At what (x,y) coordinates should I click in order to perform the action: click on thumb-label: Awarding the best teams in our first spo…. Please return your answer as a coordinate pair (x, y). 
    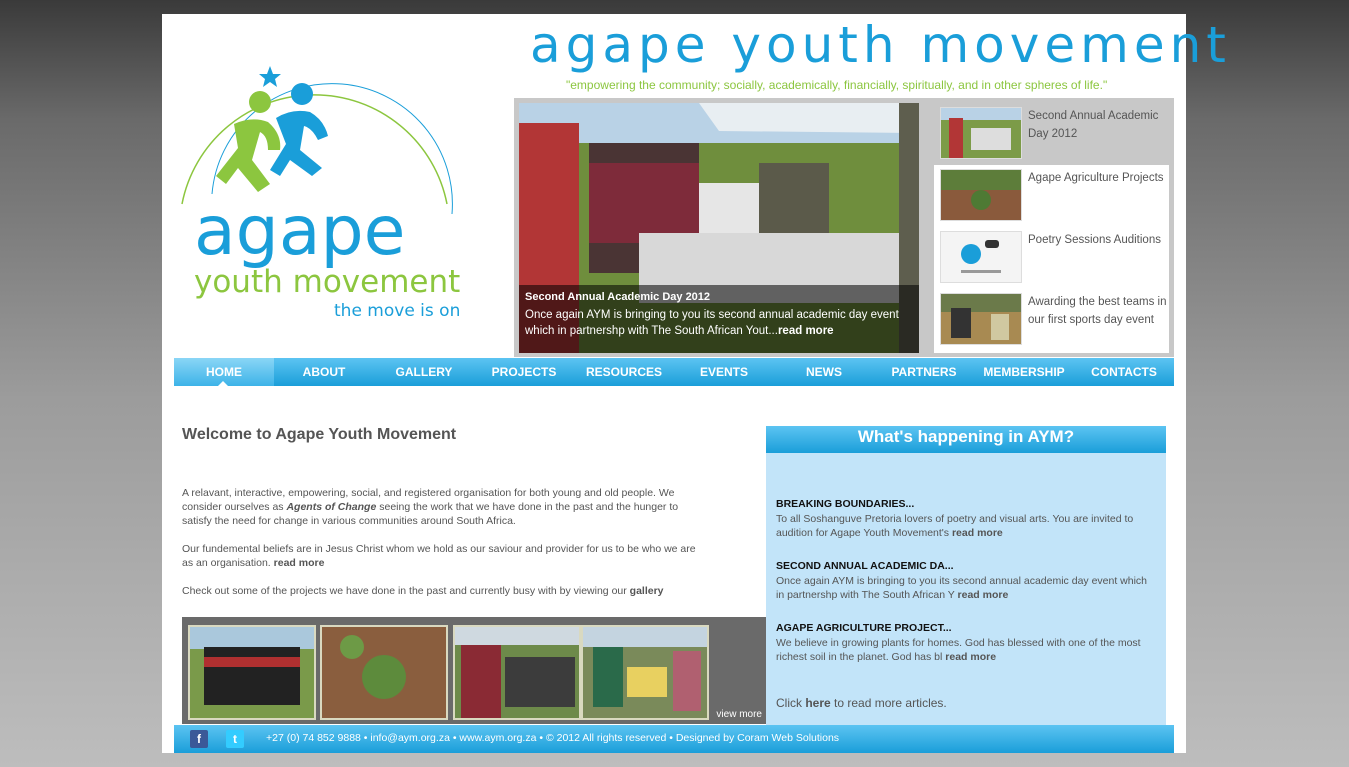
    Looking at the image, I should click on (1097, 311).